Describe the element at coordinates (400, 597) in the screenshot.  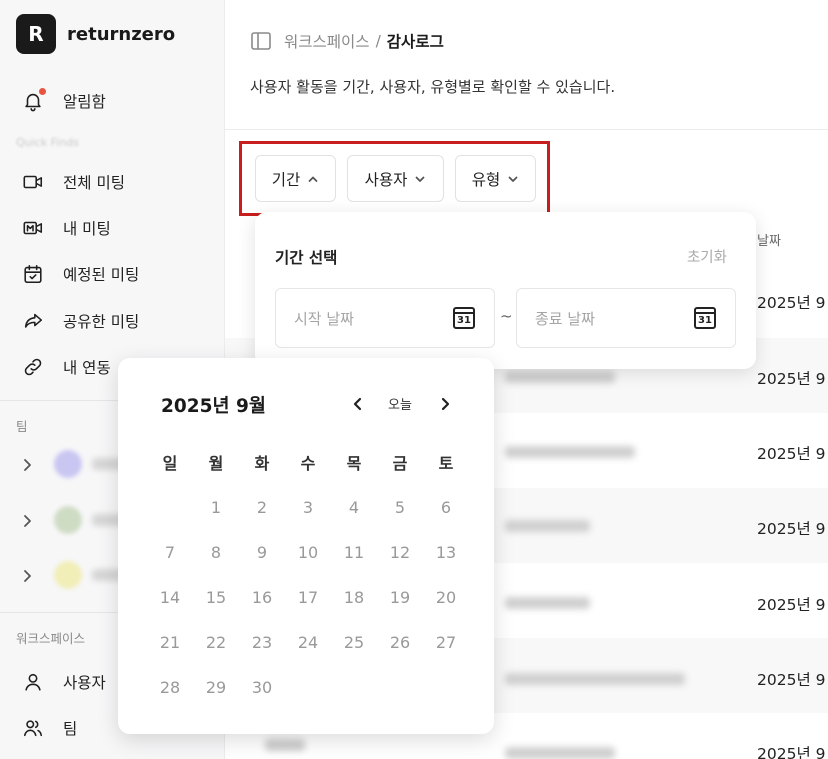
I see `calendar-day: 19` at that location.